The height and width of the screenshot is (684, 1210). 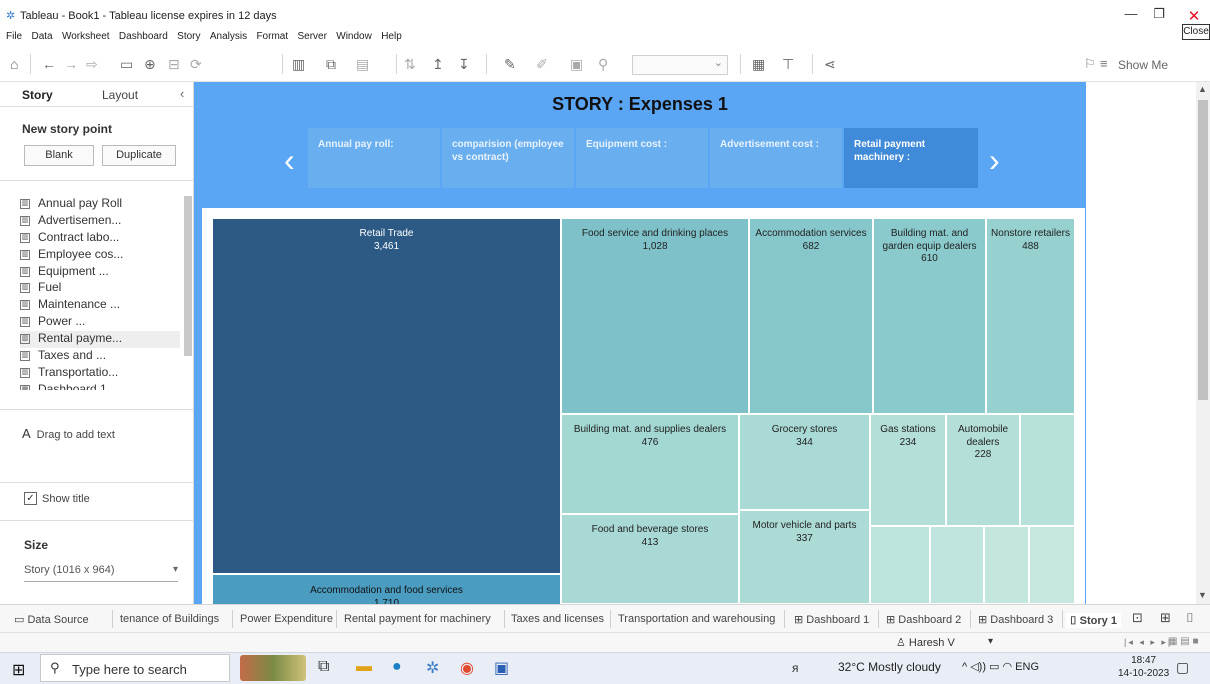 What do you see at coordinates (374, 158) in the screenshot?
I see `story-point: Annual pay roll:` at bounding box center [374, 158].